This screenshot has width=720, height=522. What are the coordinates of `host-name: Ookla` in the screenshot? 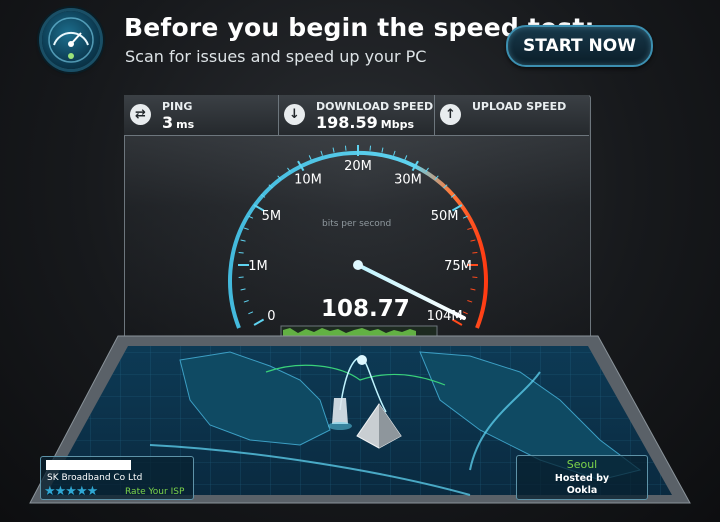 It's located at (582, 490).